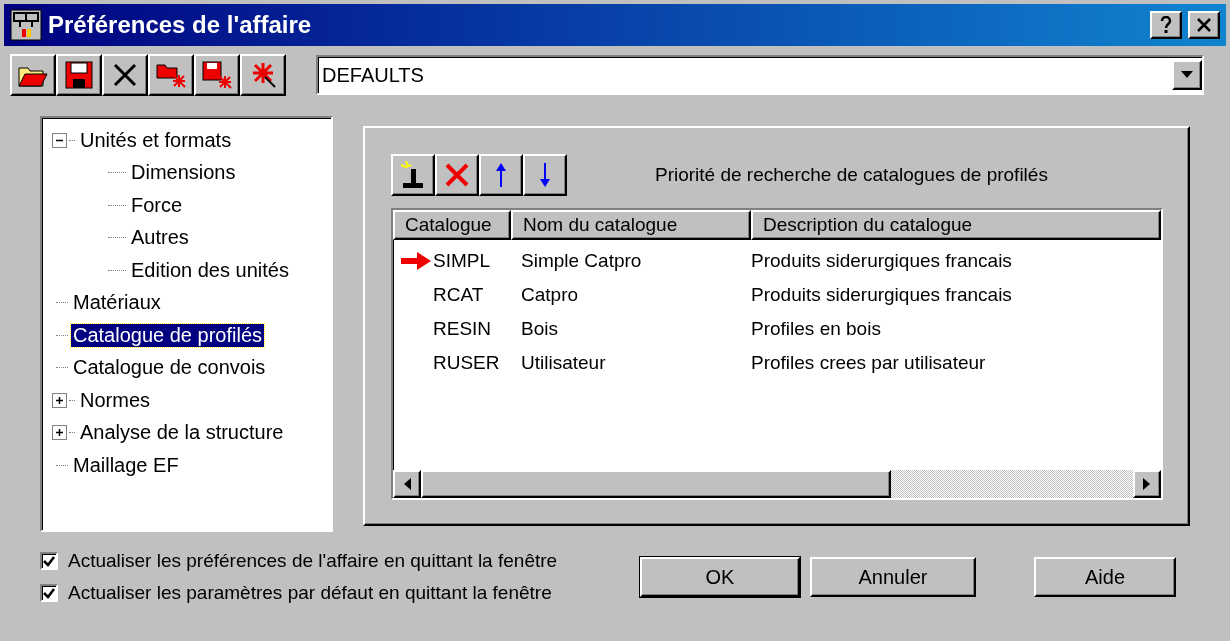 The height and width of the screenshot is (641, 1230). What do you see at coordinates (1105, 577) in the screenshot?
I see `dialog-button: Aide` at bounding box center [1105, 577].